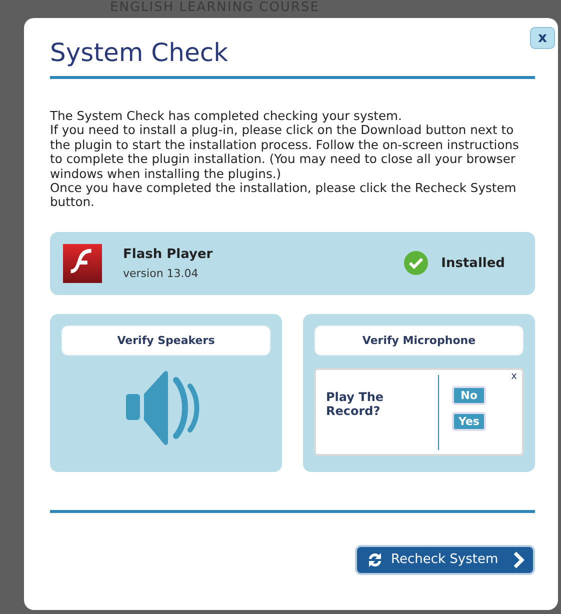 The width and height of the screenshot is (561, 614). What do you see at coordinates (284, 195) in the screenshot?
I see `instruction-text: Once you have completed the installation, please click the Recheck System button.` at bounding box center [284, 195].